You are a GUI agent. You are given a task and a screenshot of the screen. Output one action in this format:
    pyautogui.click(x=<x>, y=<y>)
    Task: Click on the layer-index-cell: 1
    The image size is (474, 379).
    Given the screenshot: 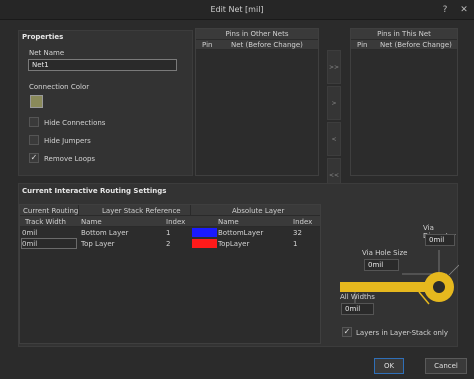 What is the action you would take?
    pyautogui.click(x=168, y=233)
    